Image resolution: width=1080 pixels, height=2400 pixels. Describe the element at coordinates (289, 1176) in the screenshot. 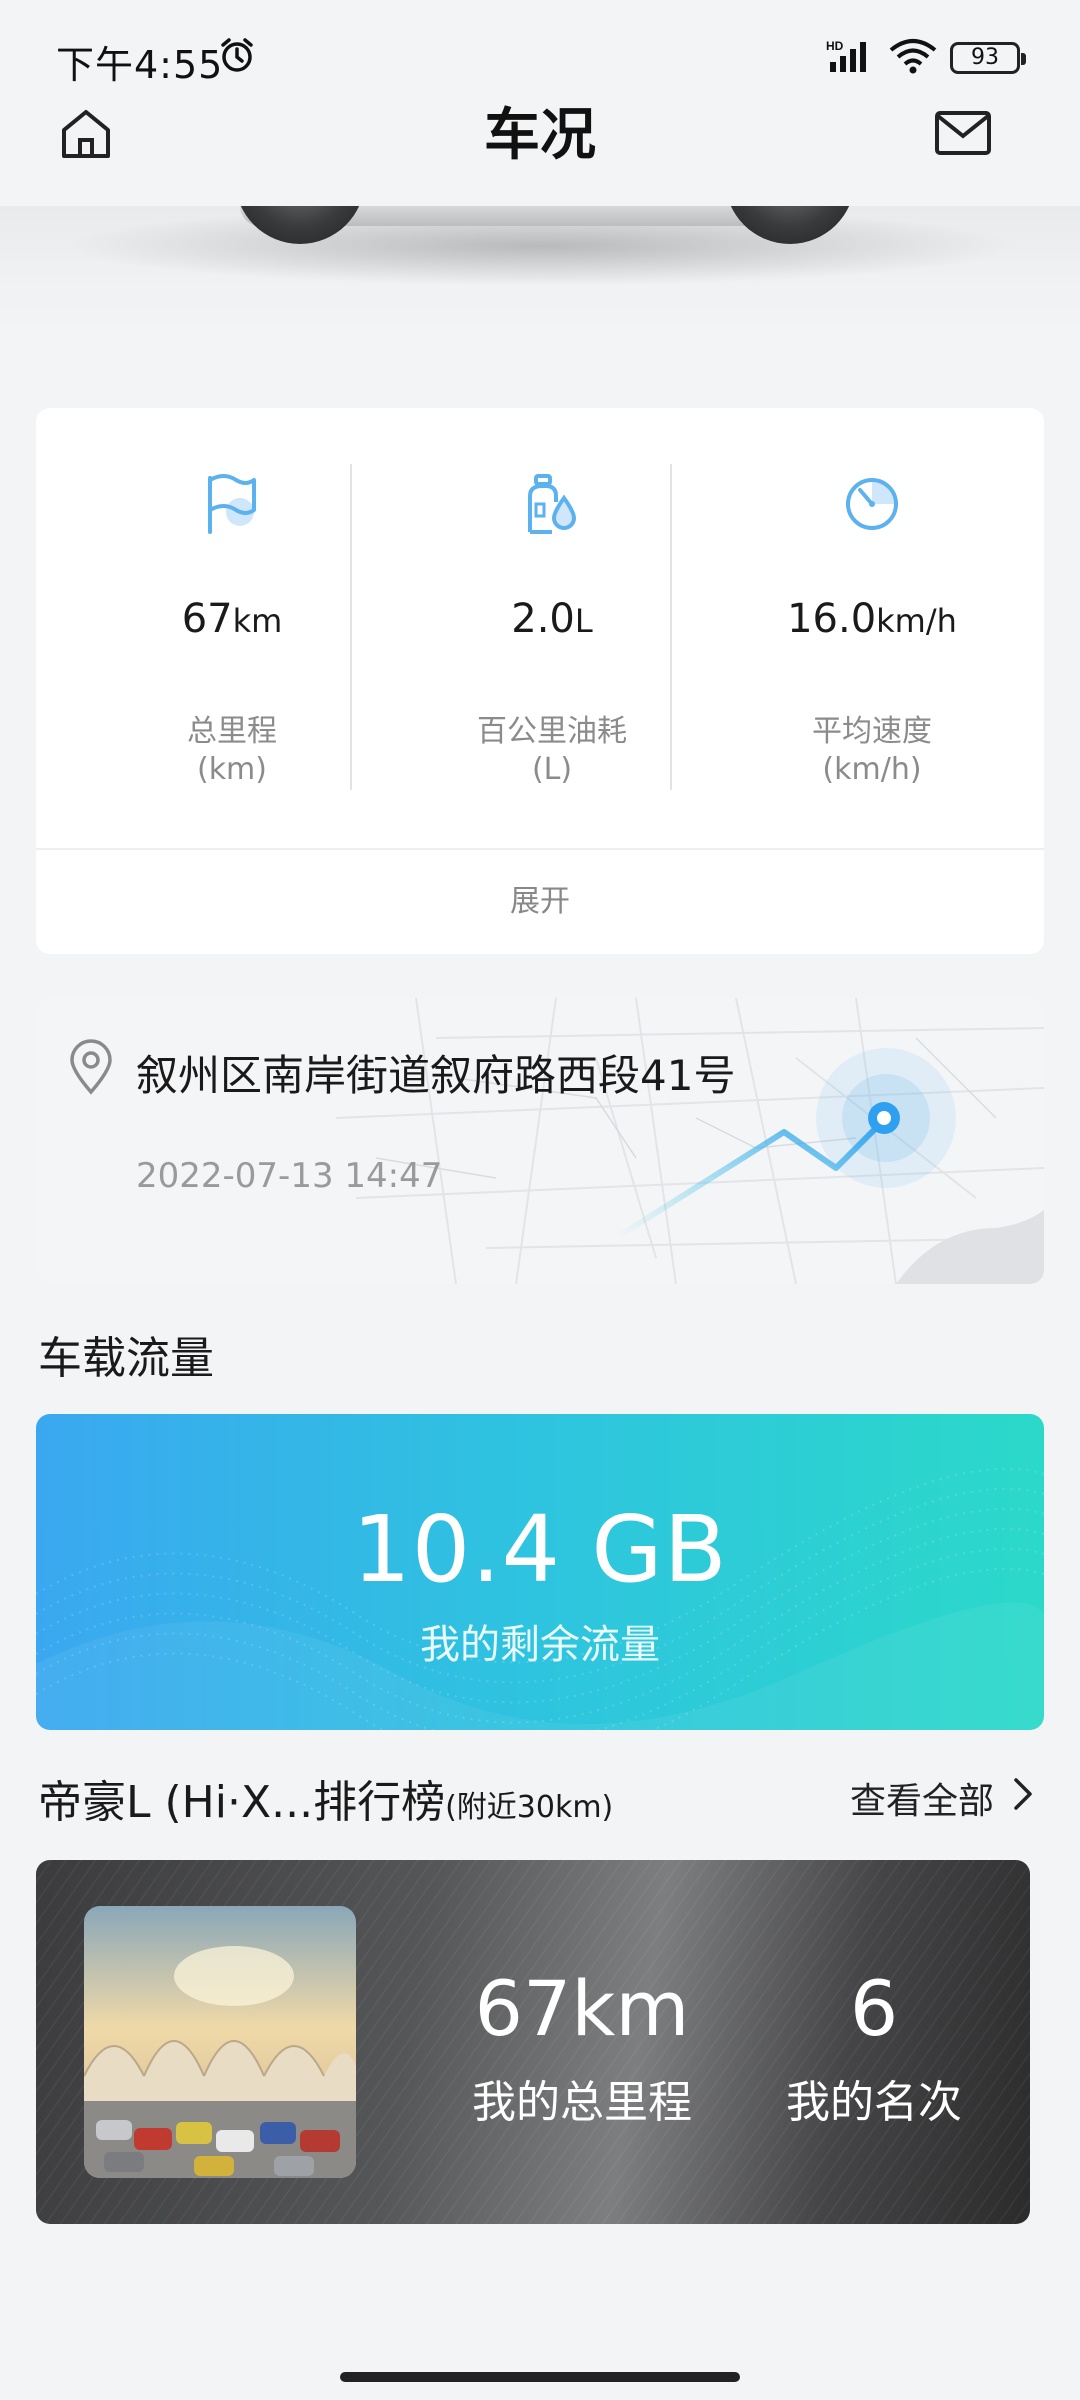

I see `location-timestamp: 2022-07-13 14:47` at that location.